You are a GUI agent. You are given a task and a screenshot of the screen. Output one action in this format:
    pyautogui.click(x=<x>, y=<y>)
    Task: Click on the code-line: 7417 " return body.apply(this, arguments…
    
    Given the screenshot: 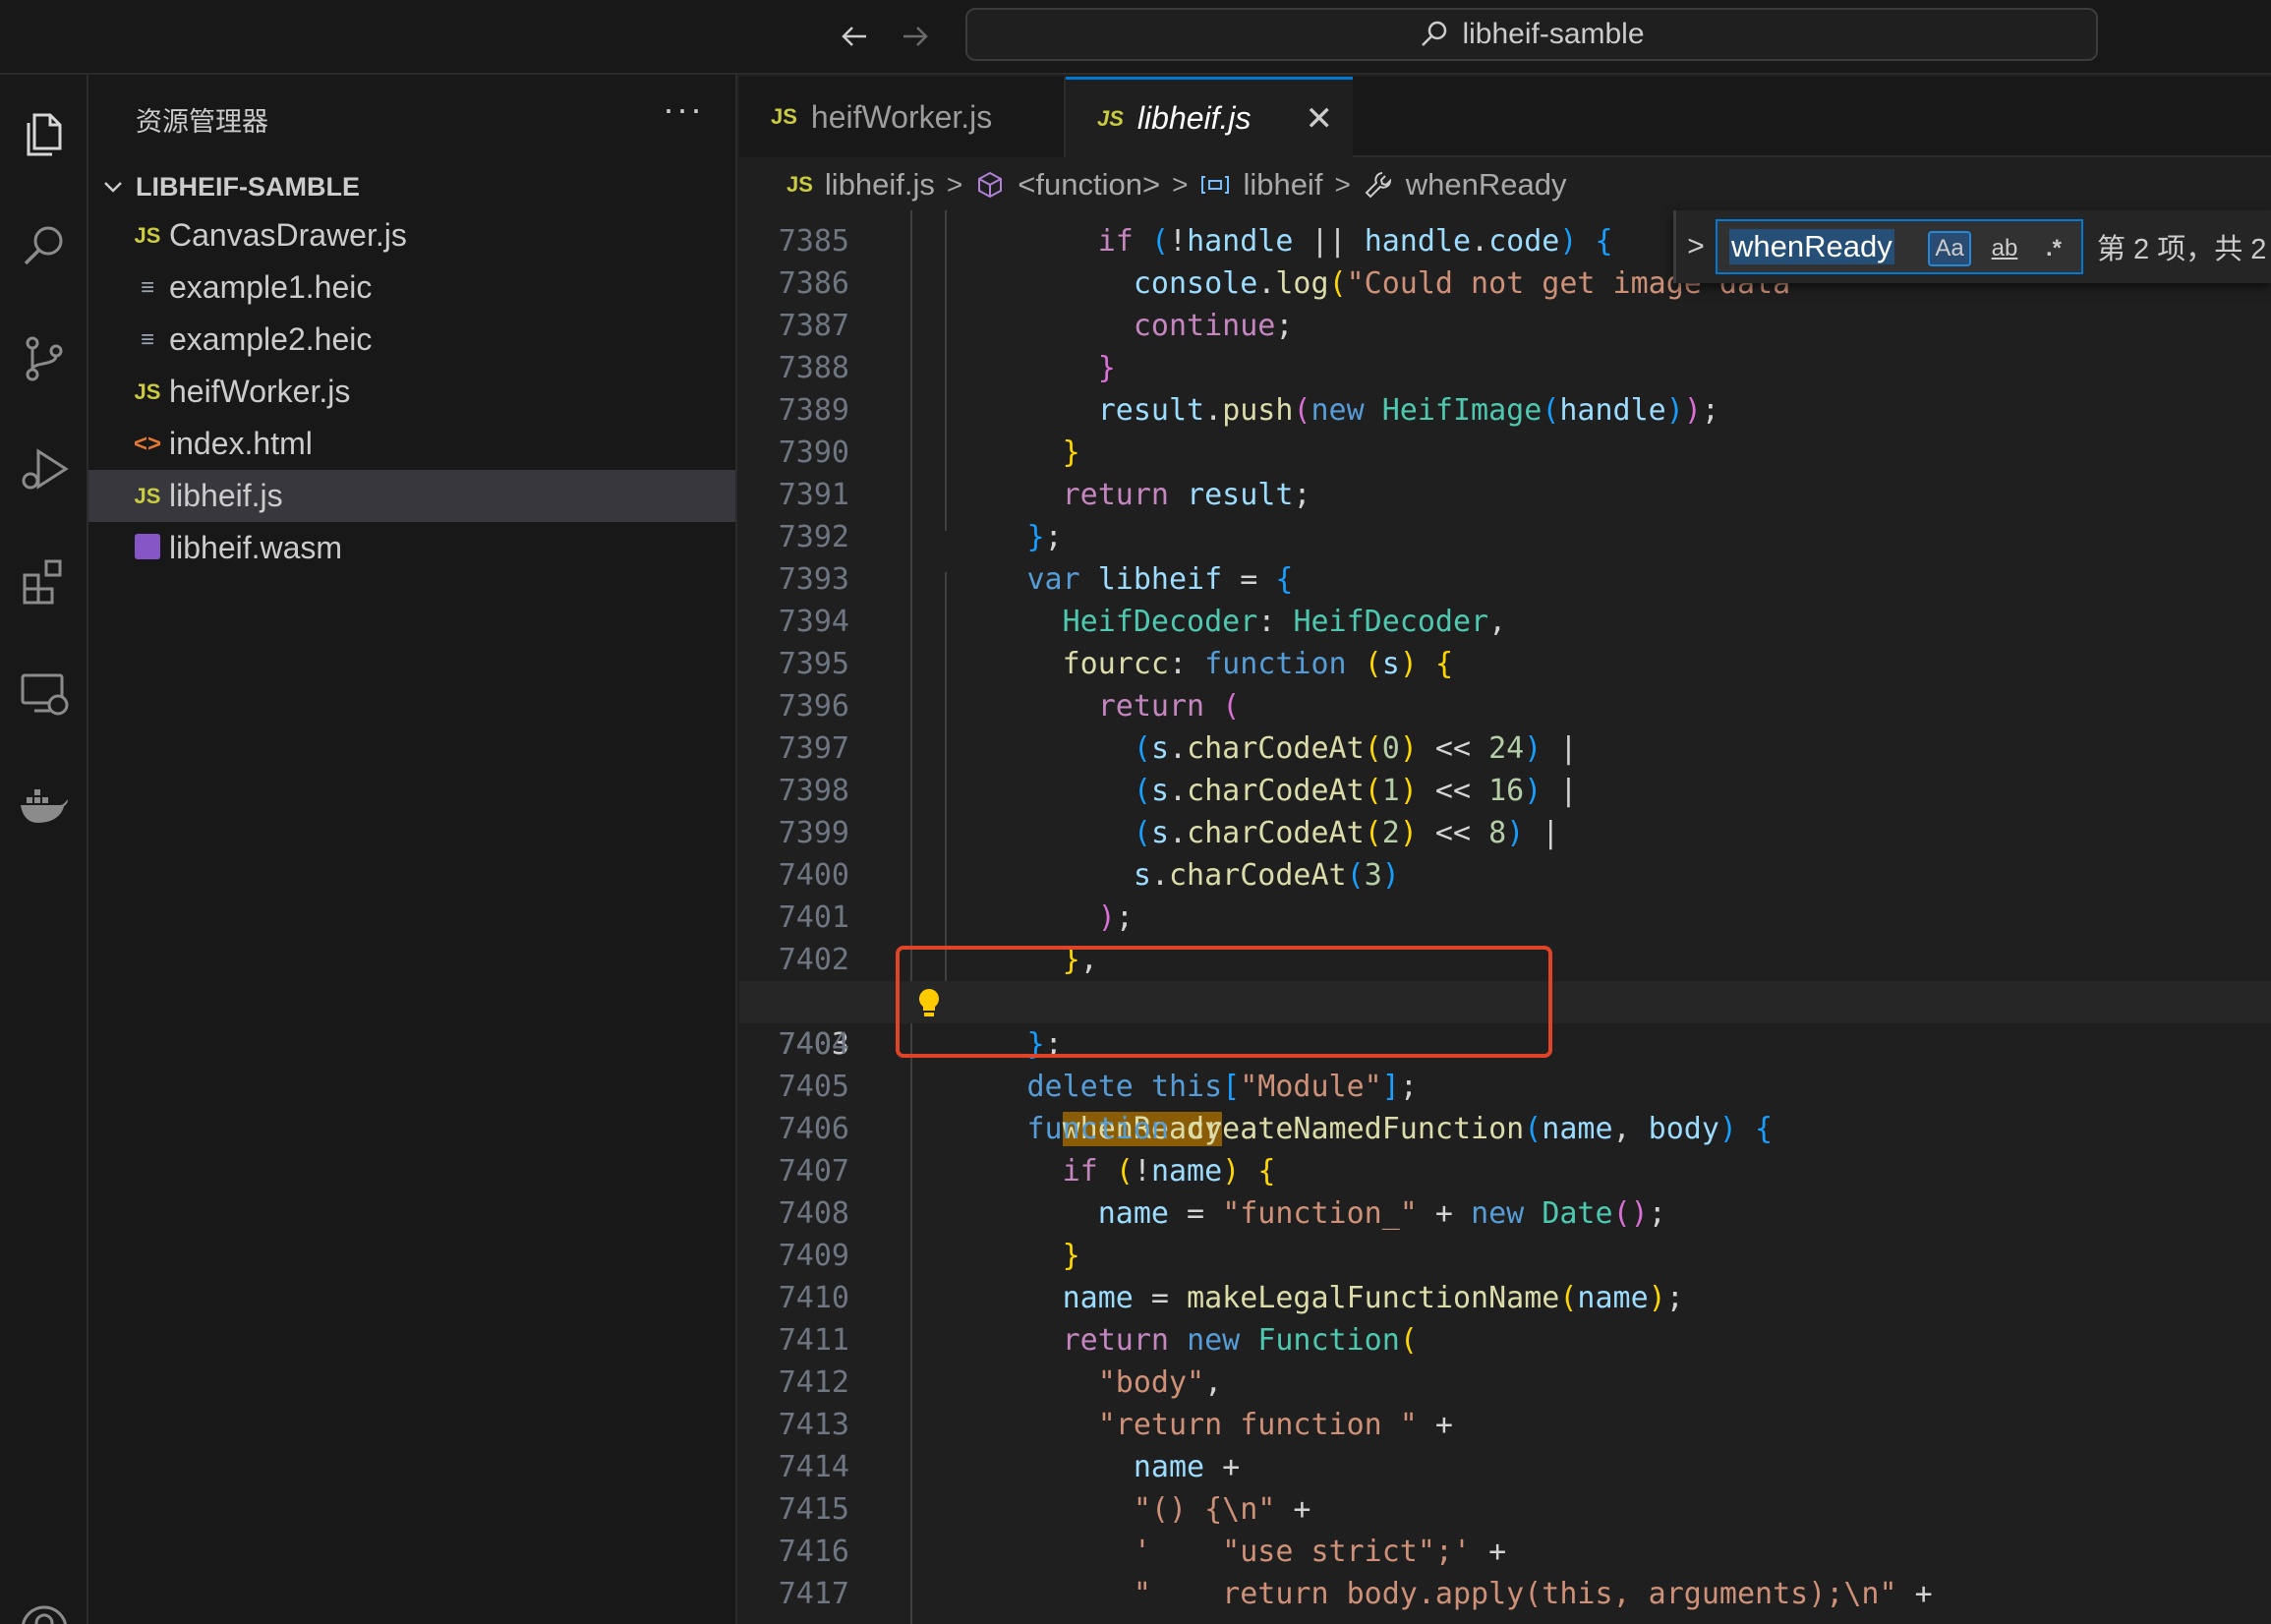 What is the action you would take?
    pyautogui.click(x=1505, y=1594)
    